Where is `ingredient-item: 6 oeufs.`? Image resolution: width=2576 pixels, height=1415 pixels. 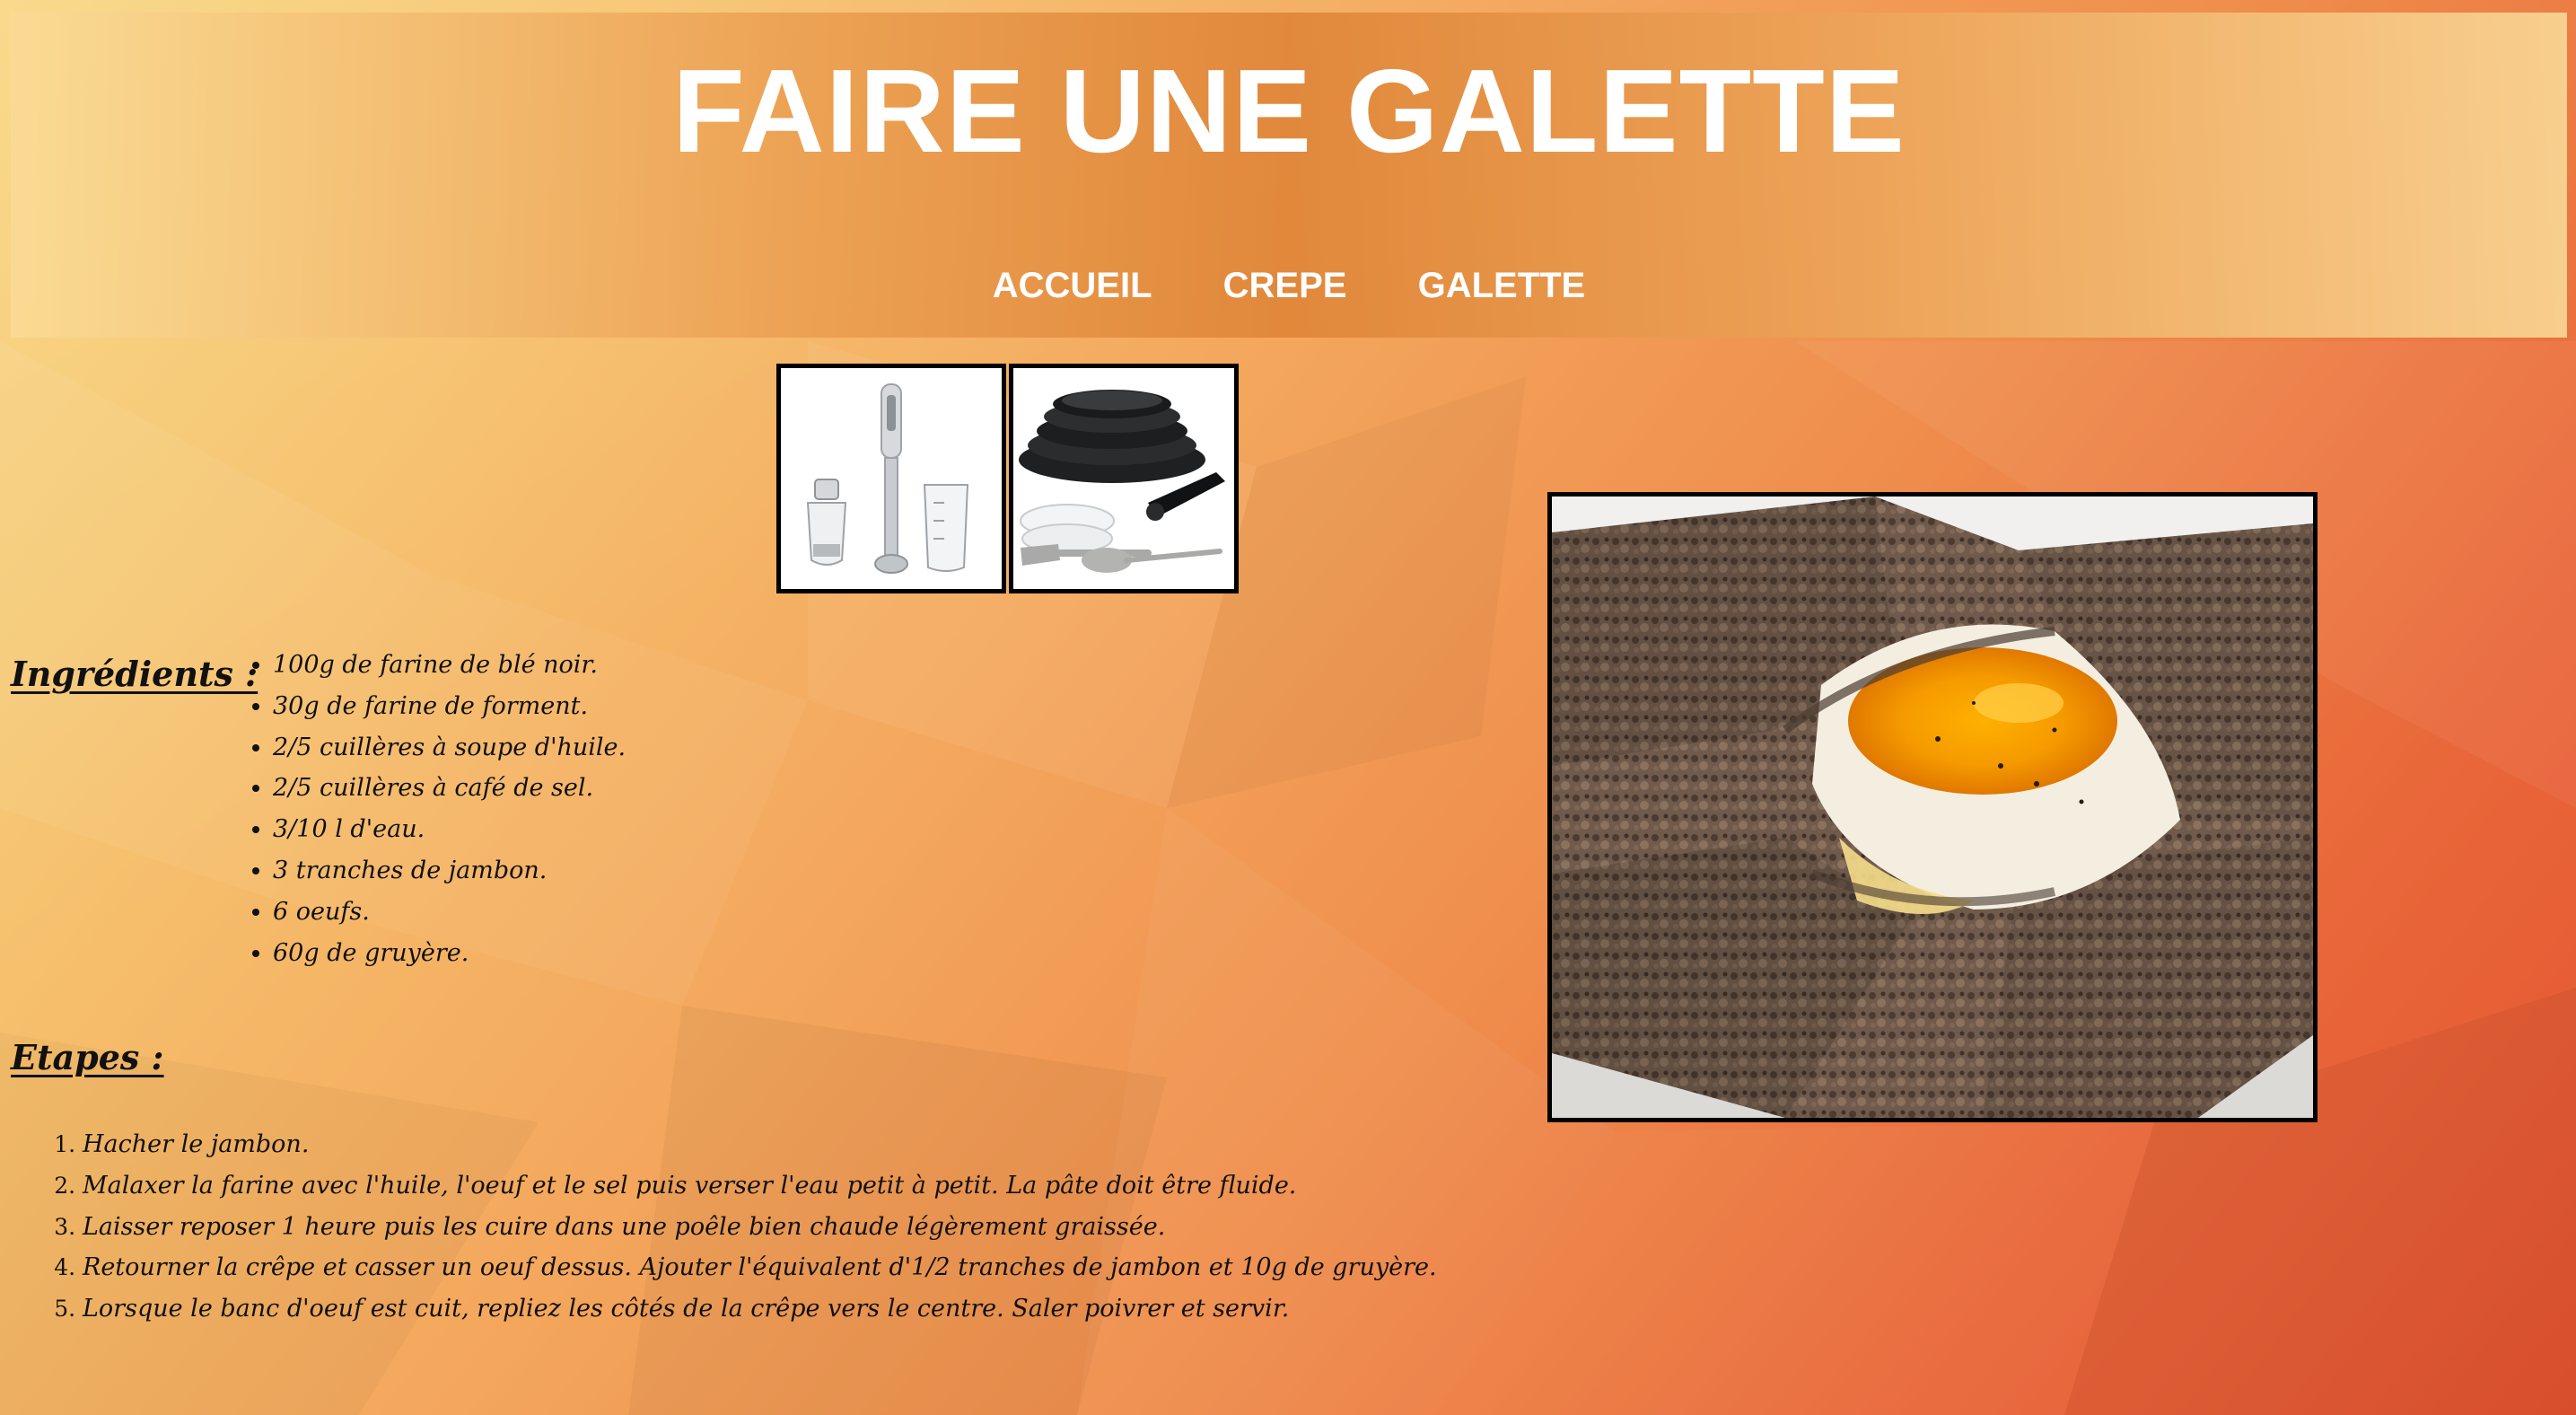
ingredient-item: 6 oeufs. is located at coordinates (449, 913).